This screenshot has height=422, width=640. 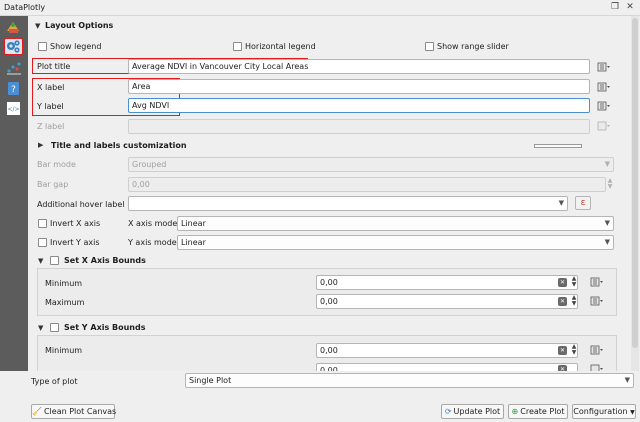 I want to click on title-customization-header: Title and labels customization, so click(x=119, y=145).